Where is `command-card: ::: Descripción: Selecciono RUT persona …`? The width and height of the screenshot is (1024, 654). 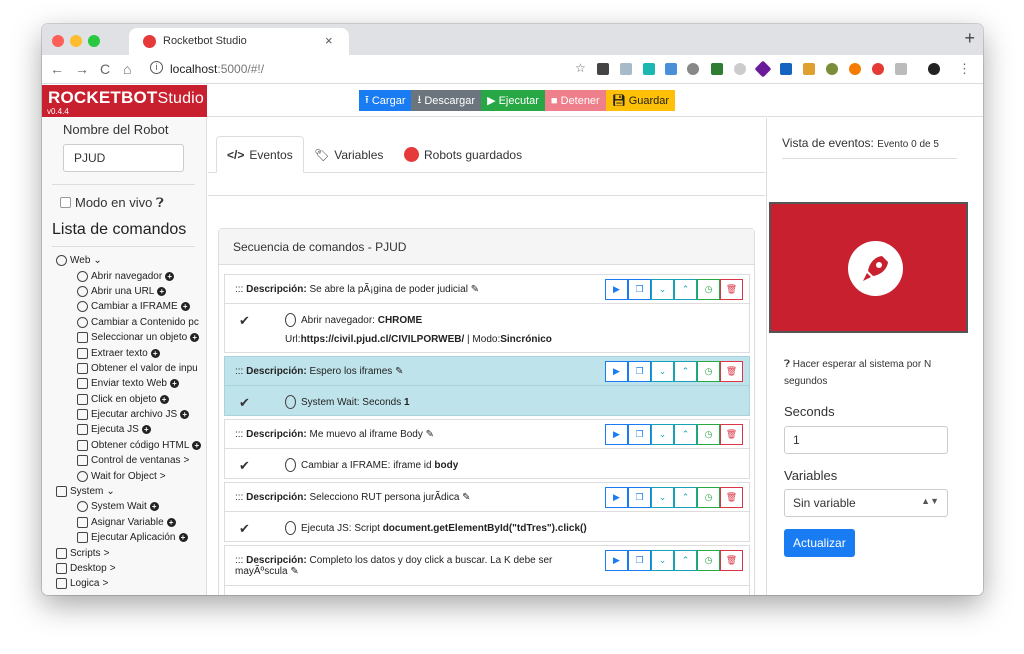 command-card: ::: Descripción: Selecciono RUT persona … is located at coordinates (487, 512).